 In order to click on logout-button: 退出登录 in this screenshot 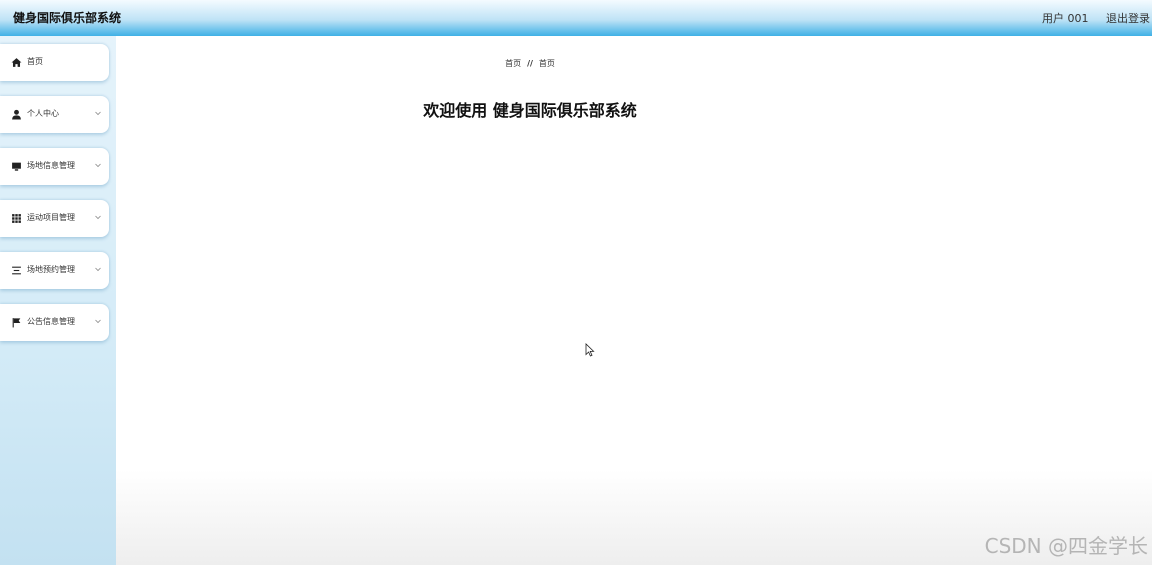, I will do `click(1128, 18)`.